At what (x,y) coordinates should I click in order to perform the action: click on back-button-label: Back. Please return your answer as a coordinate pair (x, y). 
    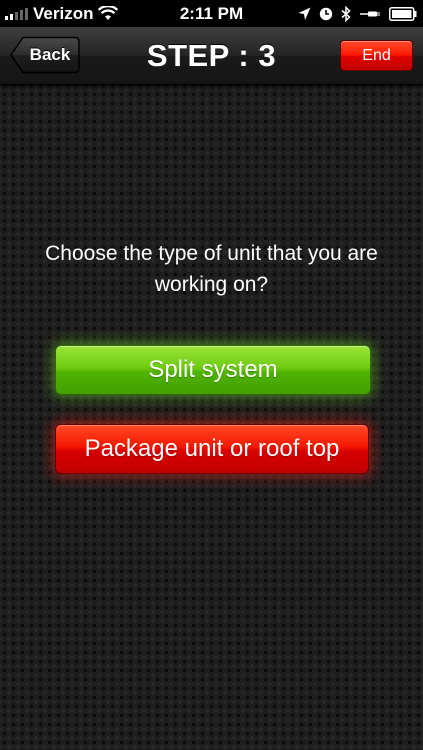
    Looking at the image, I should click on (50, 54).